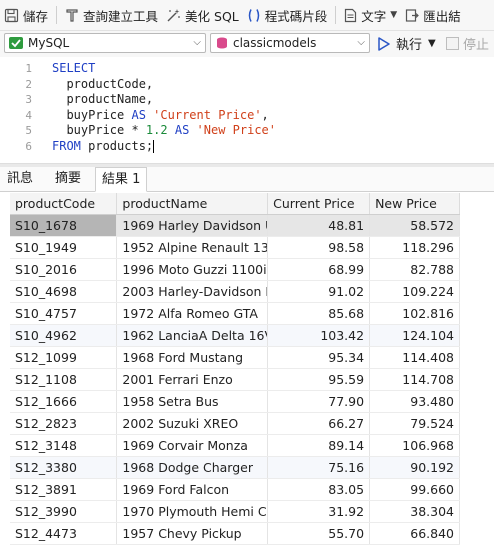 Image resolution: width=494 pixels, height=545 pixels. What do you see at coordinates (64, 467) in the screenshot?
I see `table-cell: S12_3380` at bounding box center [64, 467].